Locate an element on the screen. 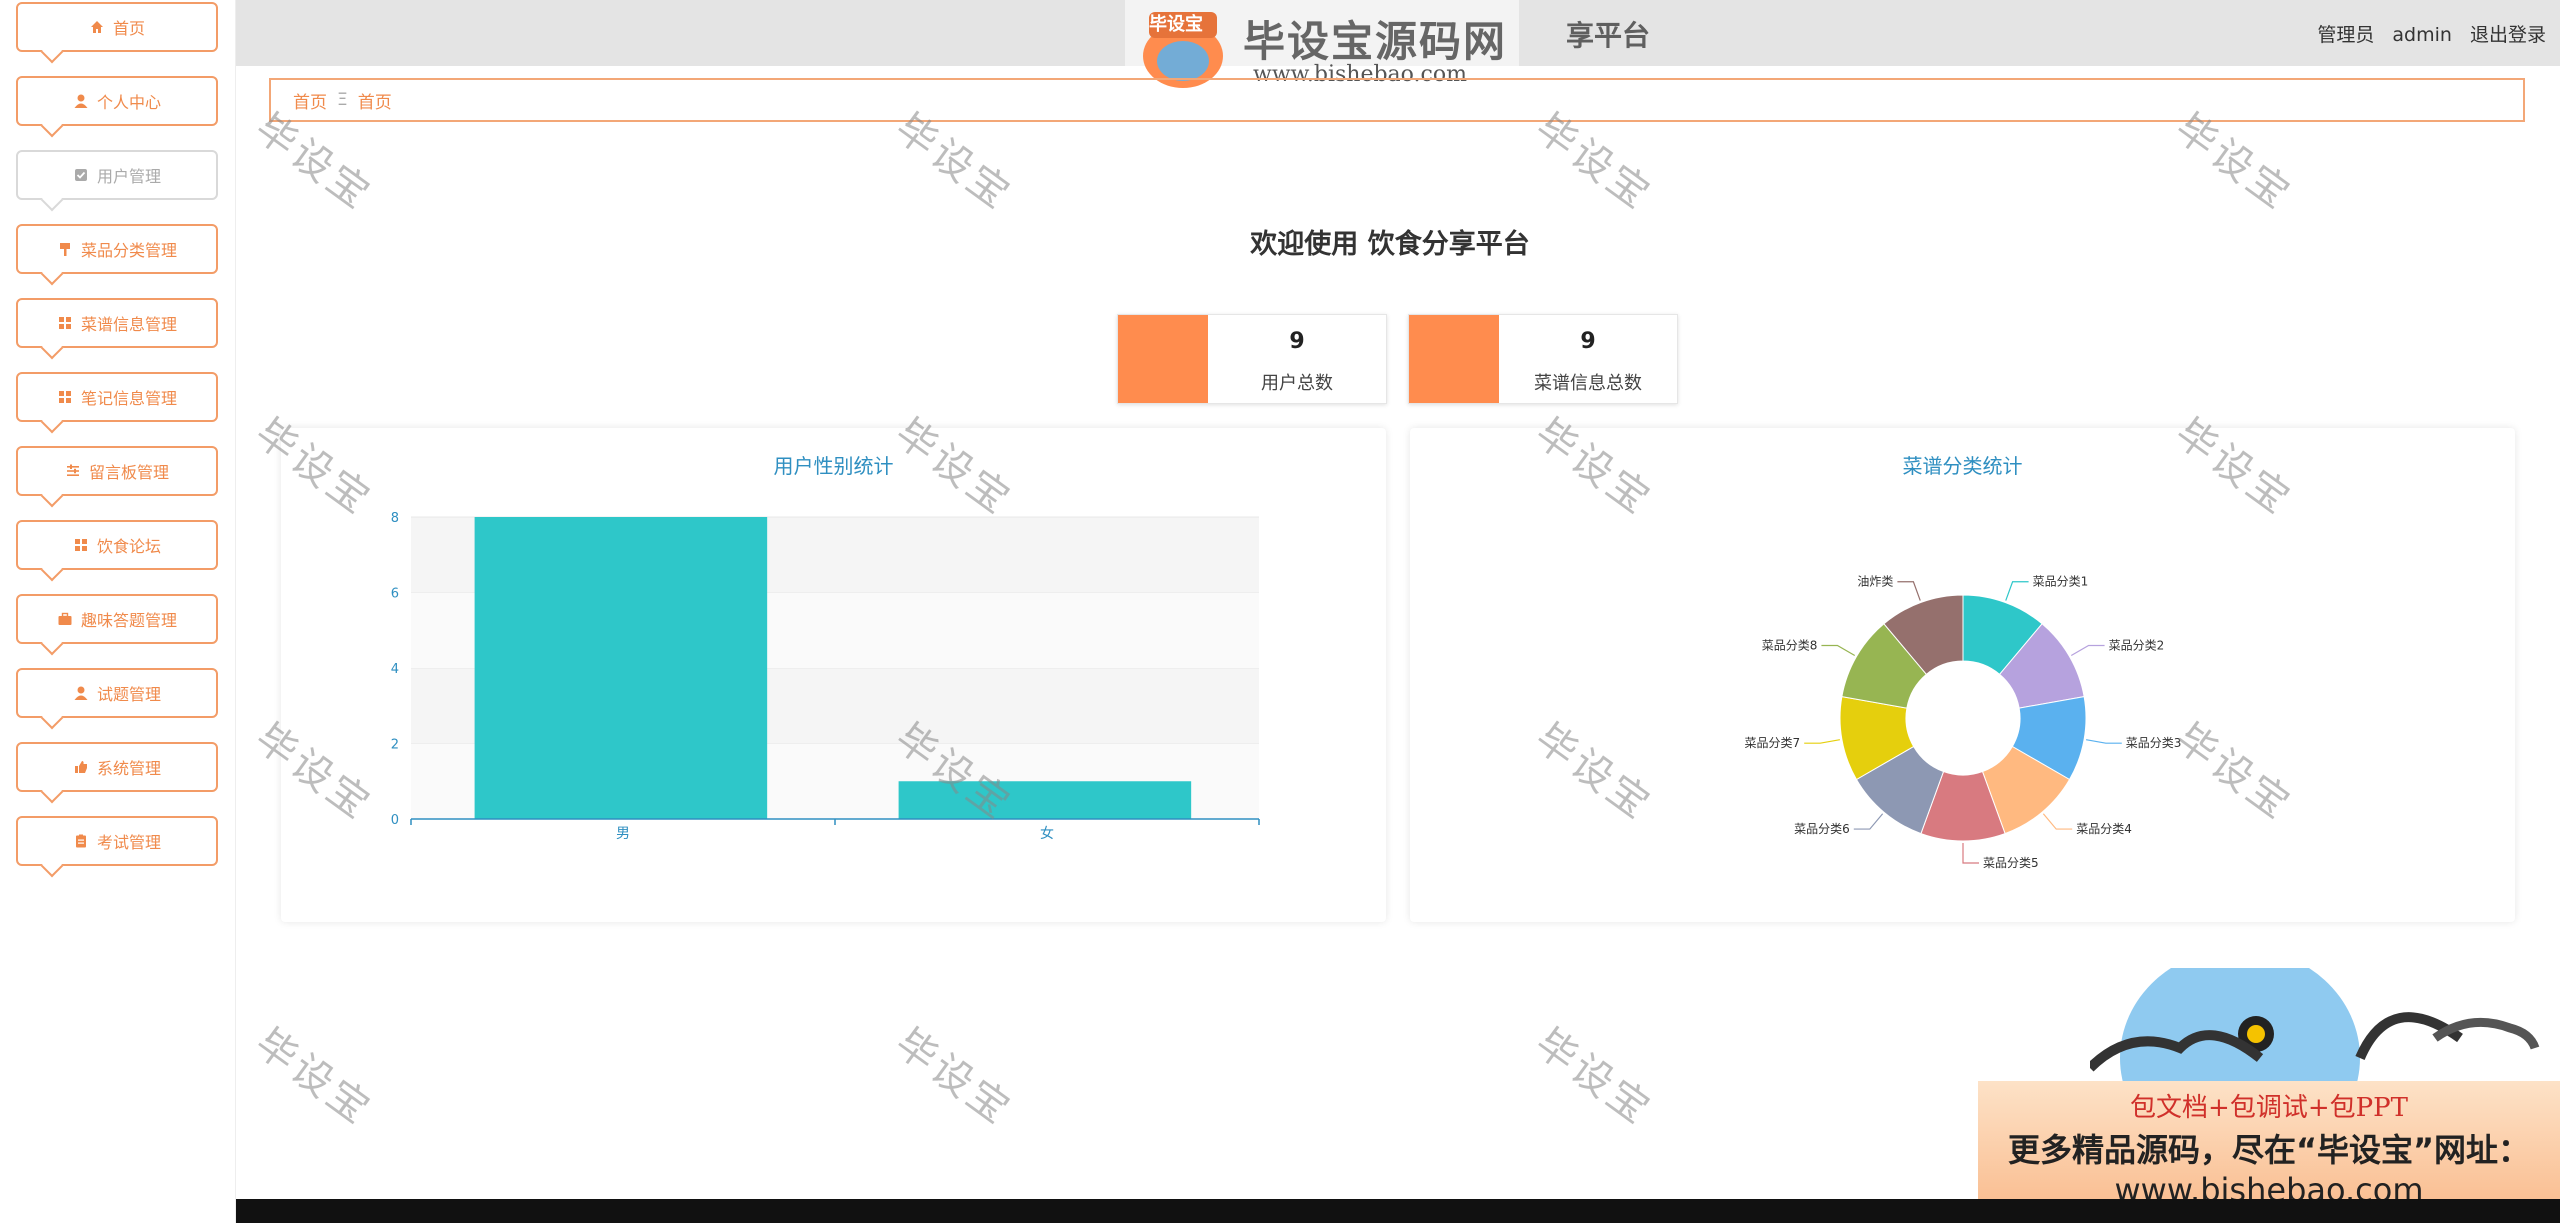  breadcrumb-current: 首页 is located at coordinates (374, 102).